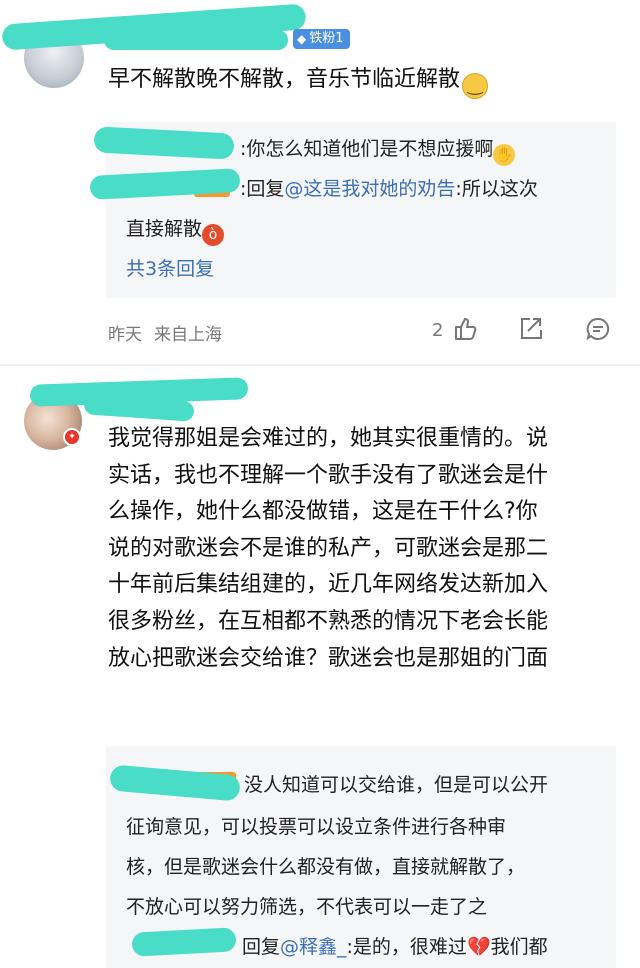 The height and width of the screenshot is (968, 640). What do you see at coordinates (531, 329) in the screenshot?
I see `share-icon` at bounding box center [531, 329].